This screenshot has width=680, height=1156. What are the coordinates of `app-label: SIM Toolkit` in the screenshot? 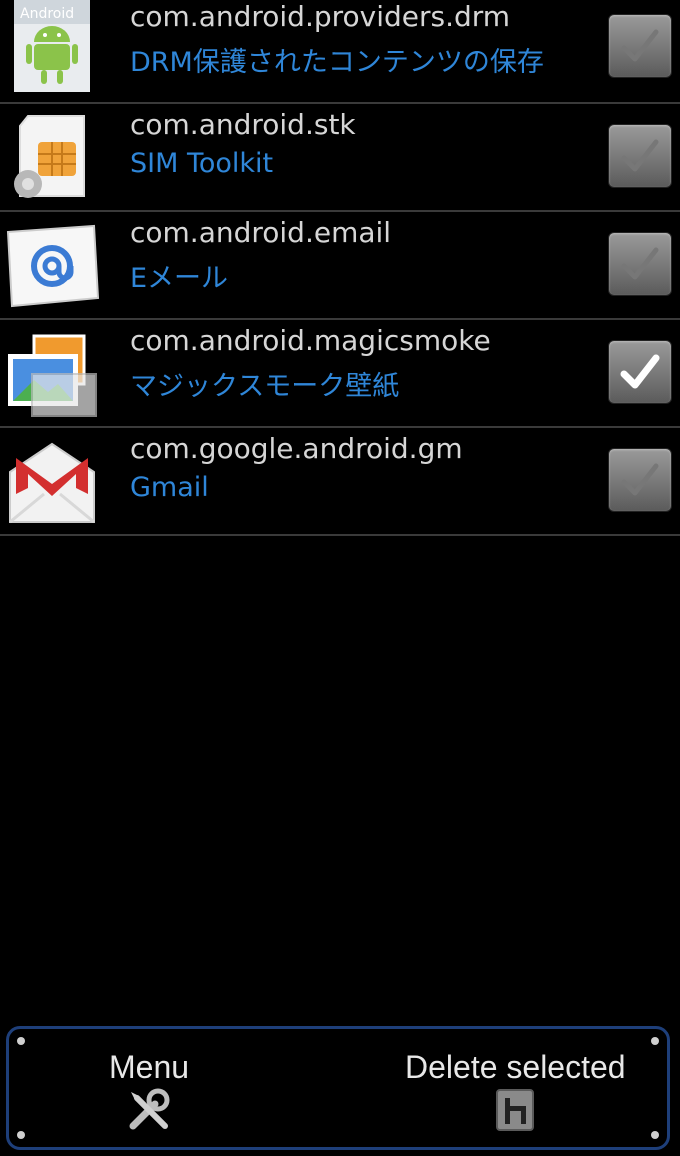 It's located at (202, 163).